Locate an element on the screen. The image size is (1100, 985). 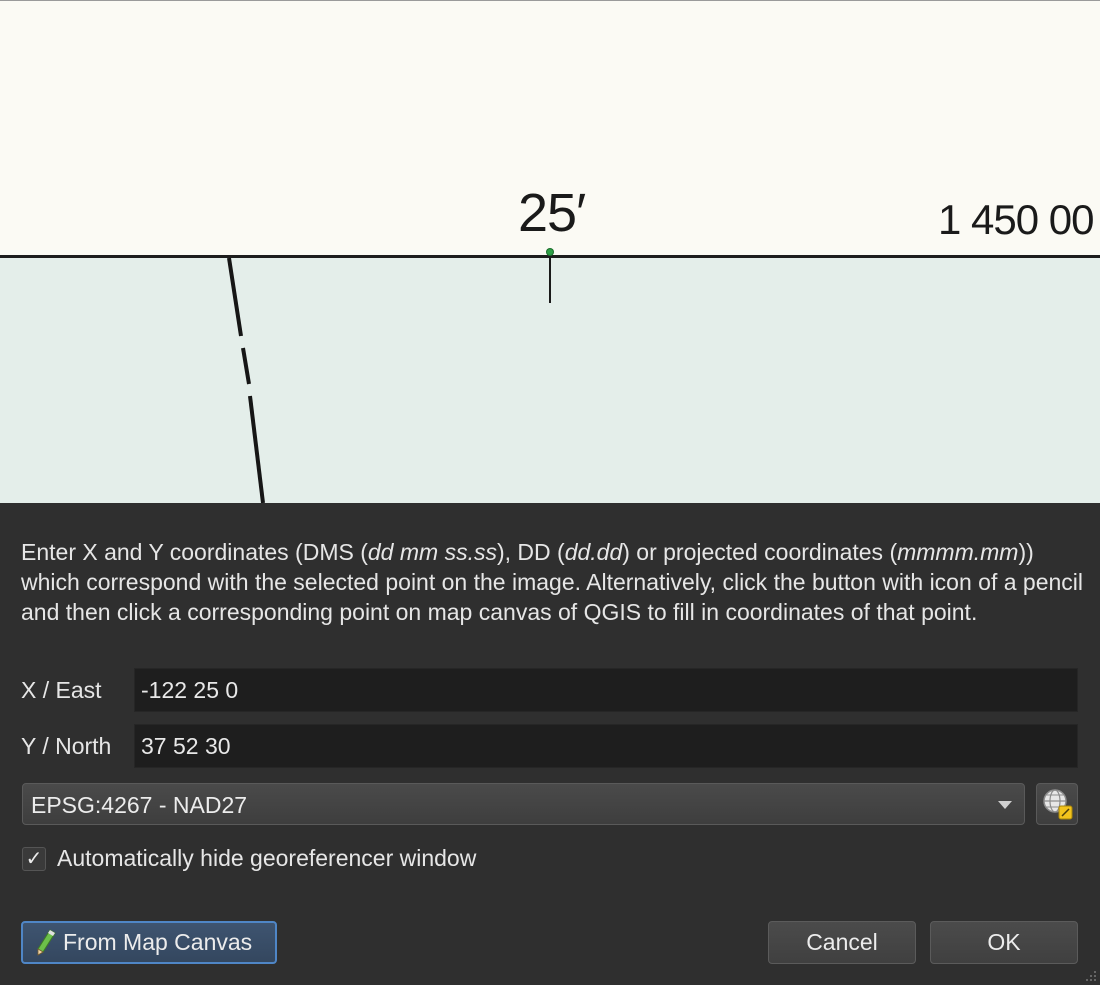
crs-select: EPSG:4267 - NAD27 is located at coordinates (523, 804).